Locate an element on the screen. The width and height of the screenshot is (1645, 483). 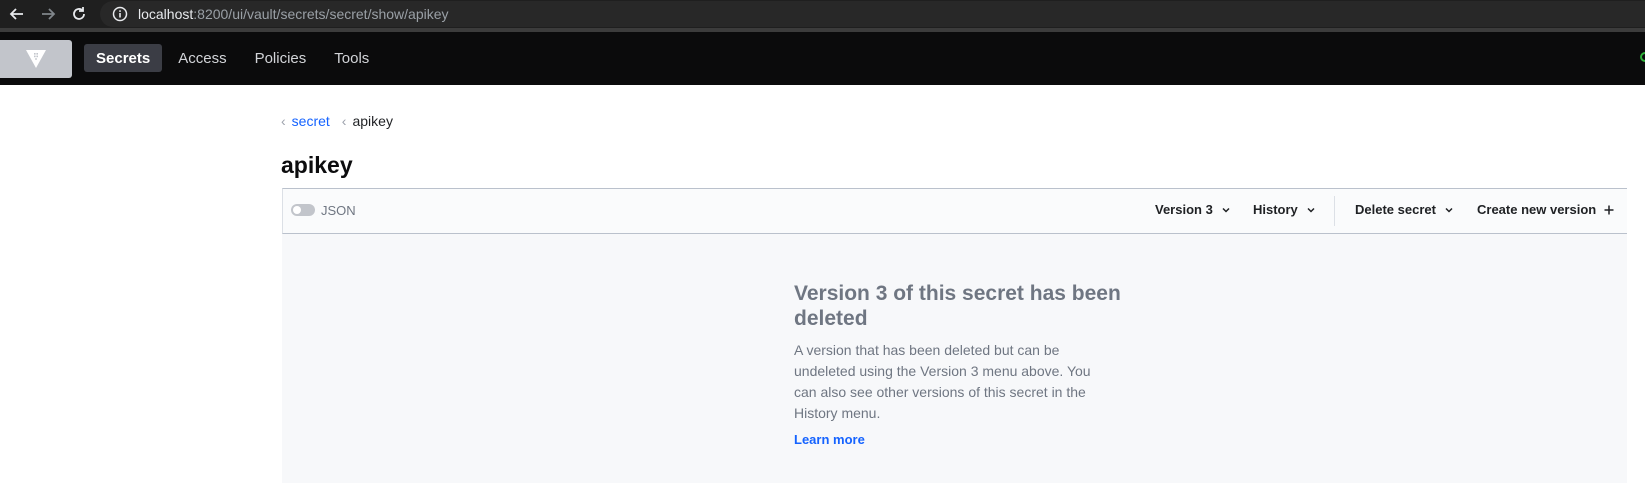
breadcrumb: ‹ secret ‹ apikey is located at coordinates (337, 121).